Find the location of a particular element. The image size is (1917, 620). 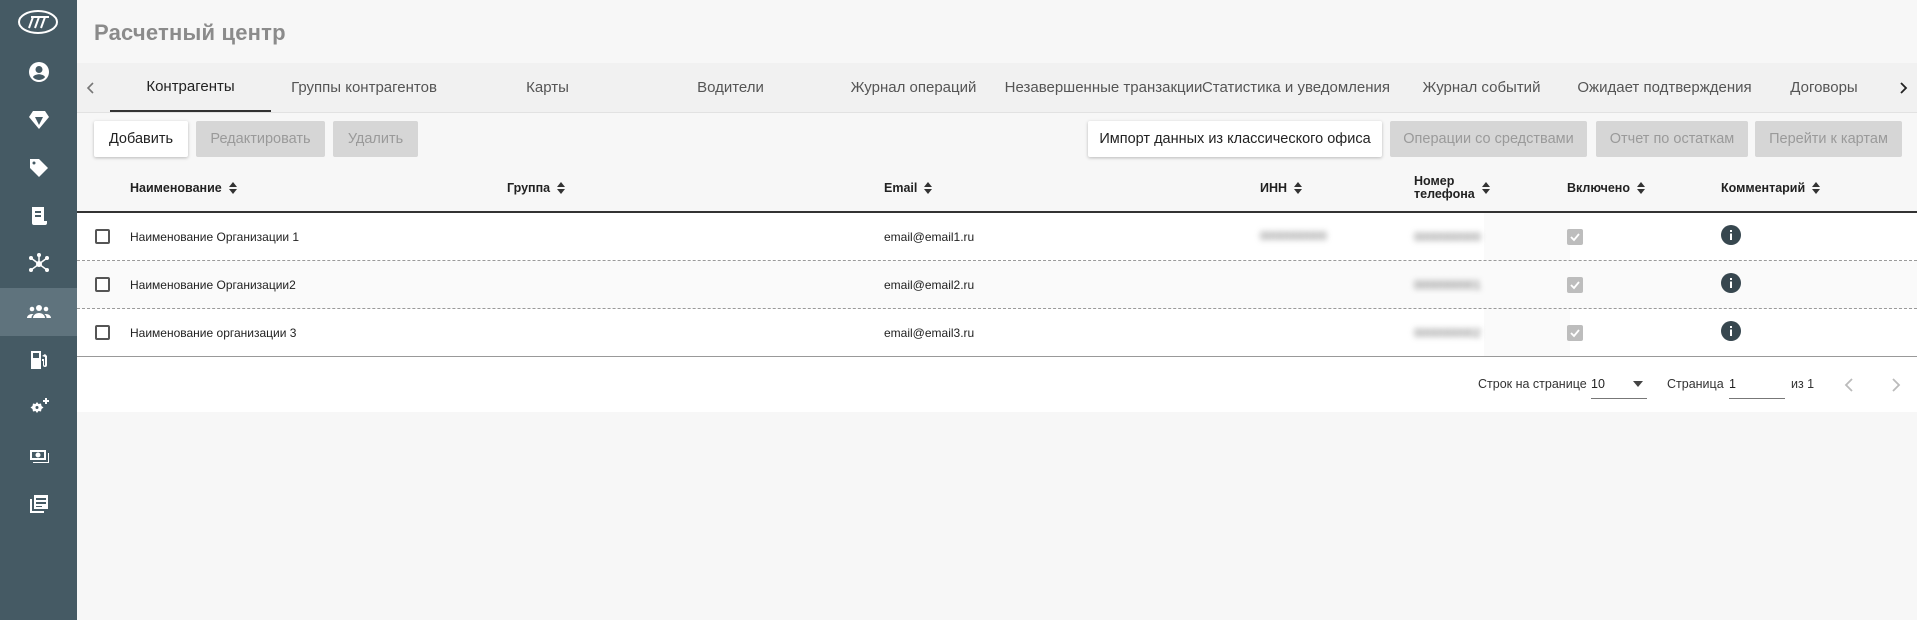

column-header-name: Наименование is located at coordinates (184, 188).